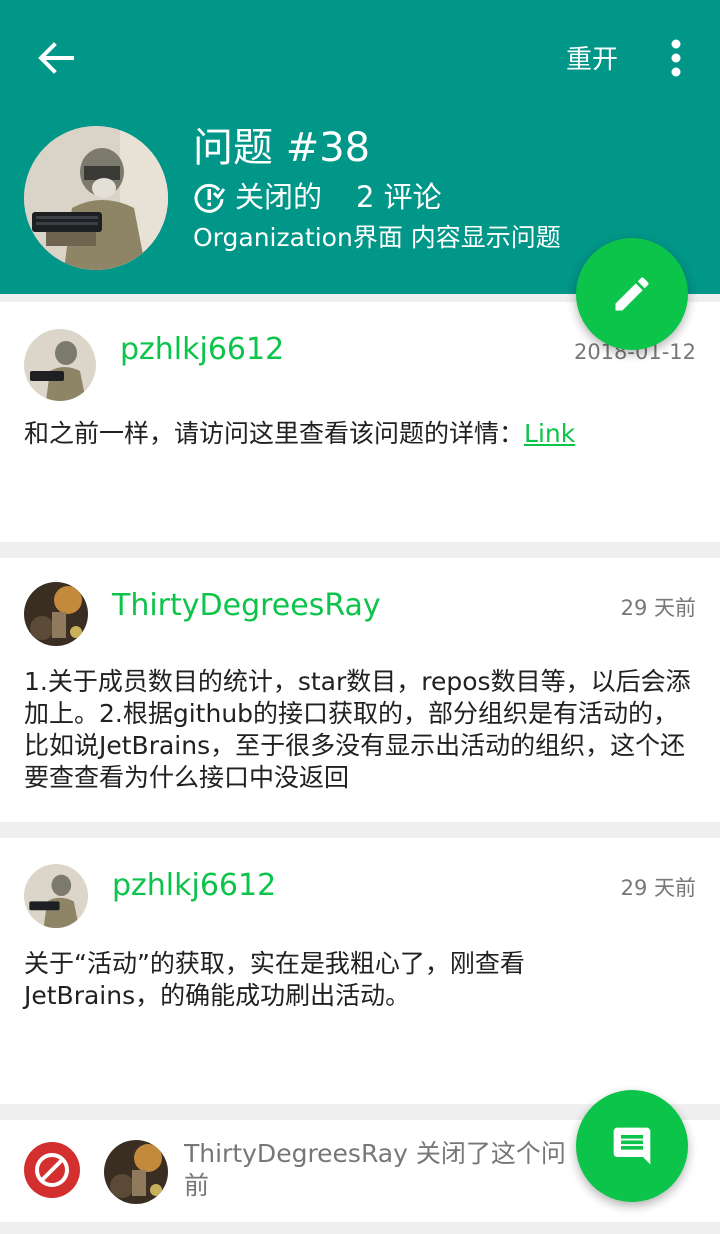  Describe the element at coordinates (246, 606) in the screenshot. I see `comment-username: ThirtyDegreesRay` at that location.